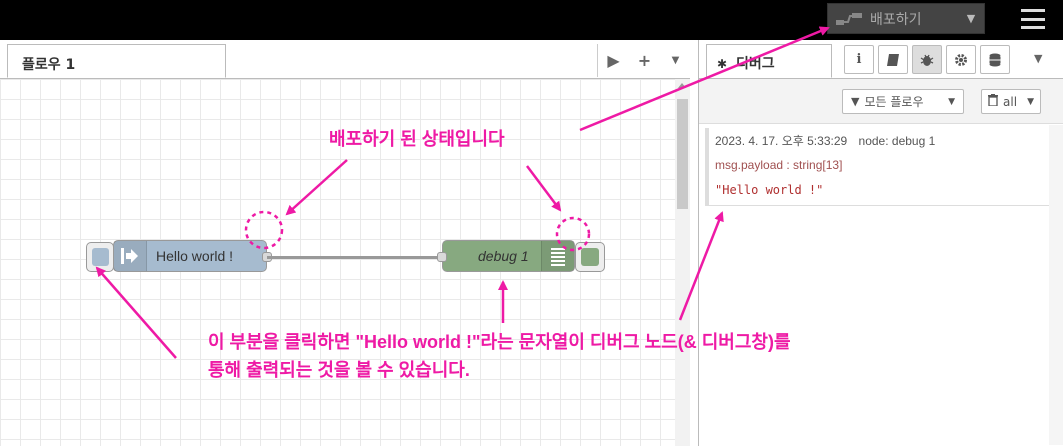  Describe the element at coordinates (557, 256) in the screenshot. I see `debug-list-icon` at that location.